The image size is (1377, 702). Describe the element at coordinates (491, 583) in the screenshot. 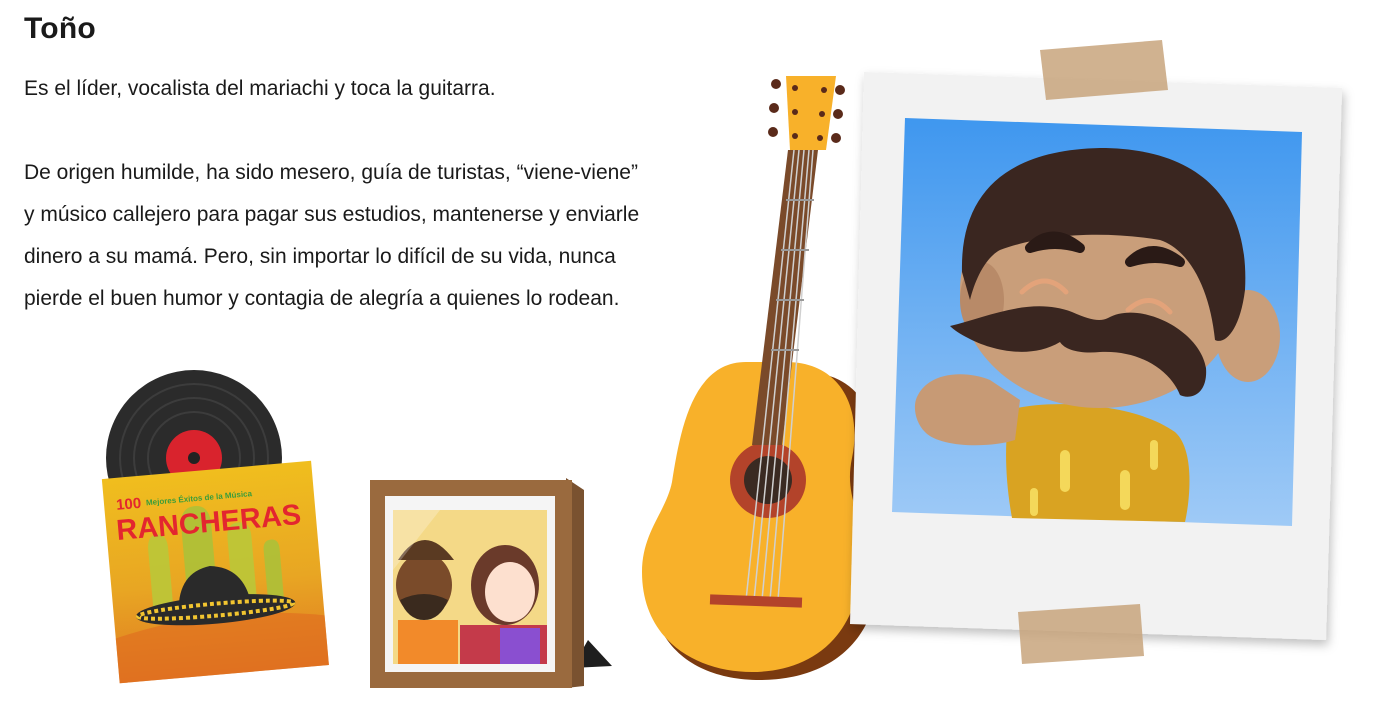

I see `photo-frame-icon` at that location.